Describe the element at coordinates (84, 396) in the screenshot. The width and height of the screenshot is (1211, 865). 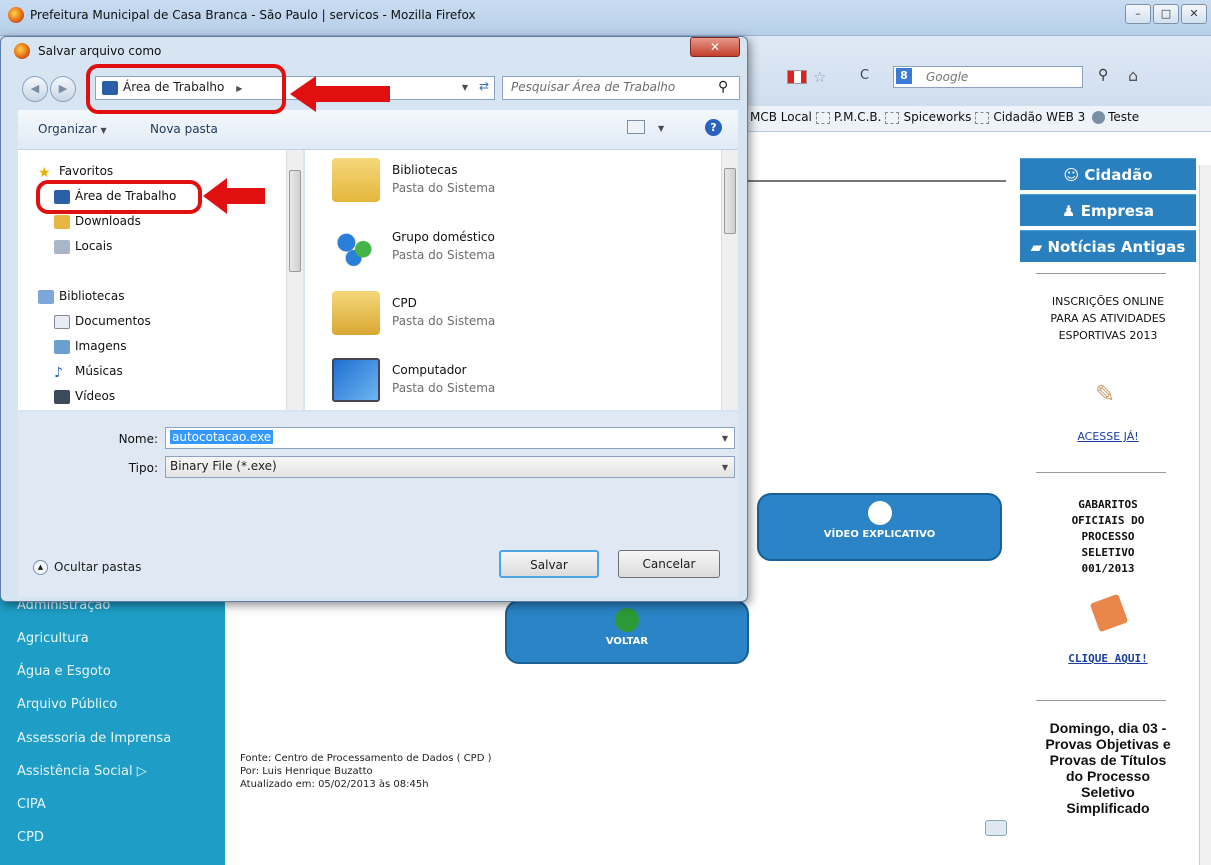
I see `nav-item-videos: Vídeos` at that location.